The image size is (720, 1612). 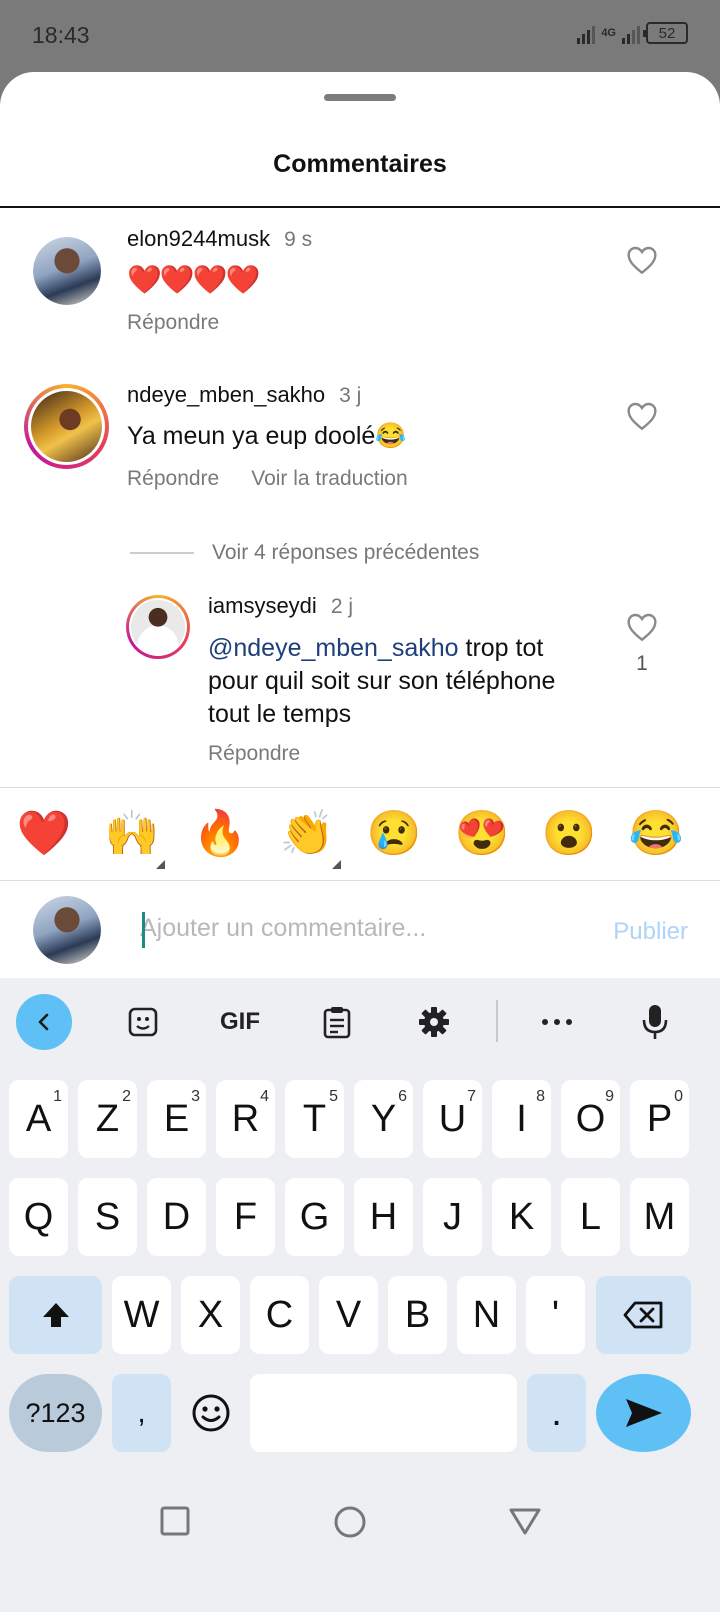 I want to click on key-z: Z2, so click(x=107, y=1119).